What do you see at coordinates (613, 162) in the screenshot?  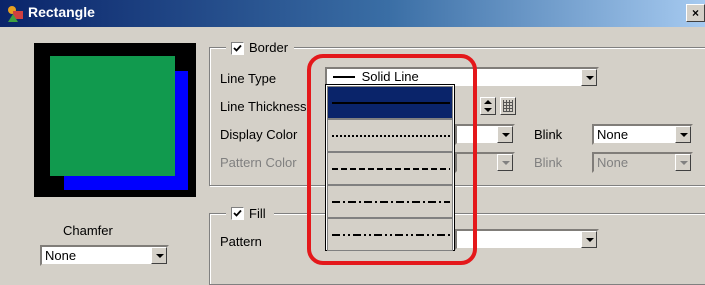 I see `pattern-blink-value: None` at bounding box center [613, 162].